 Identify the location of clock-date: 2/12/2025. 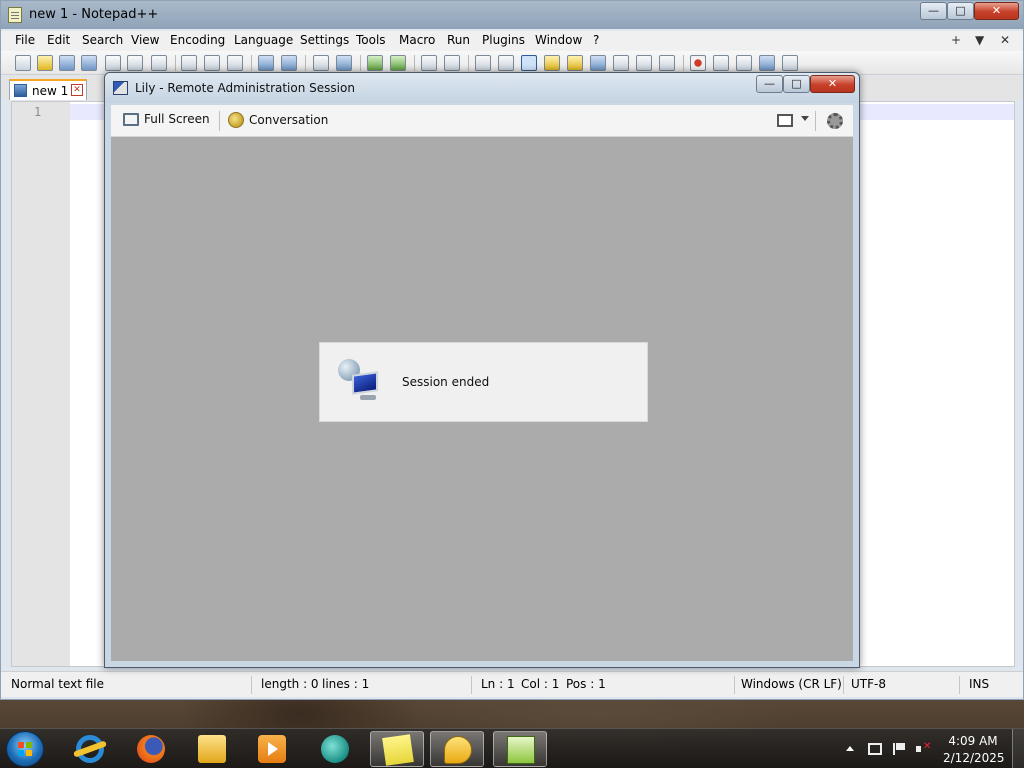
(974, 758).